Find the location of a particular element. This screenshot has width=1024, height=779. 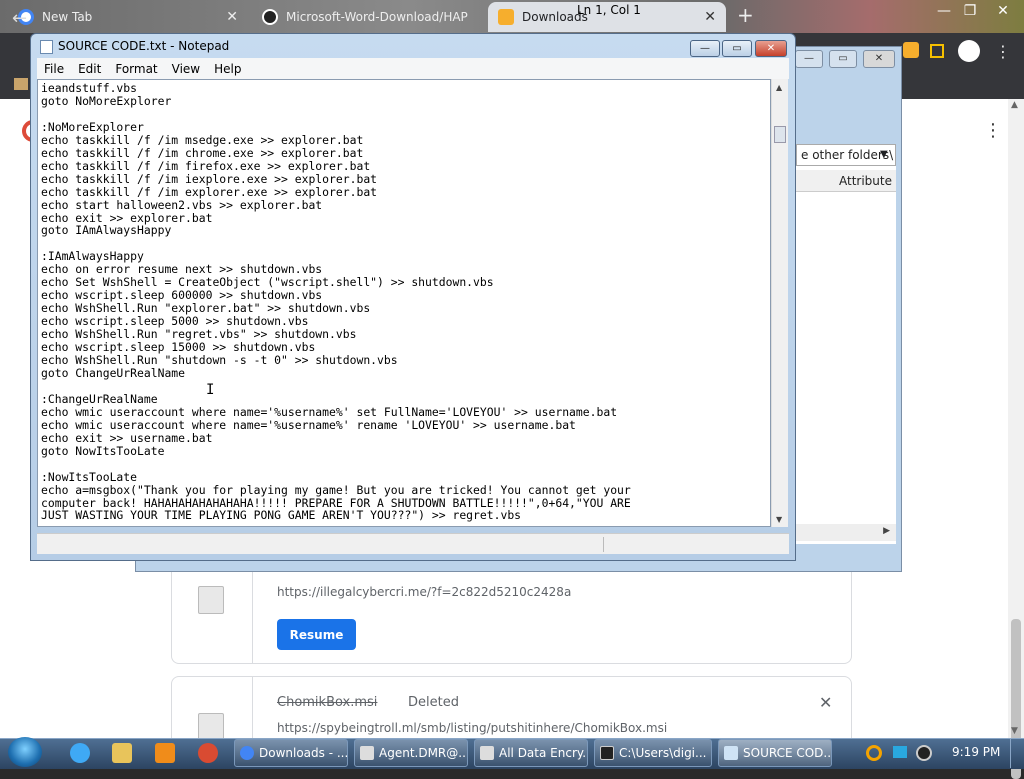

7zip-icon is located at coordinates (607, 753).